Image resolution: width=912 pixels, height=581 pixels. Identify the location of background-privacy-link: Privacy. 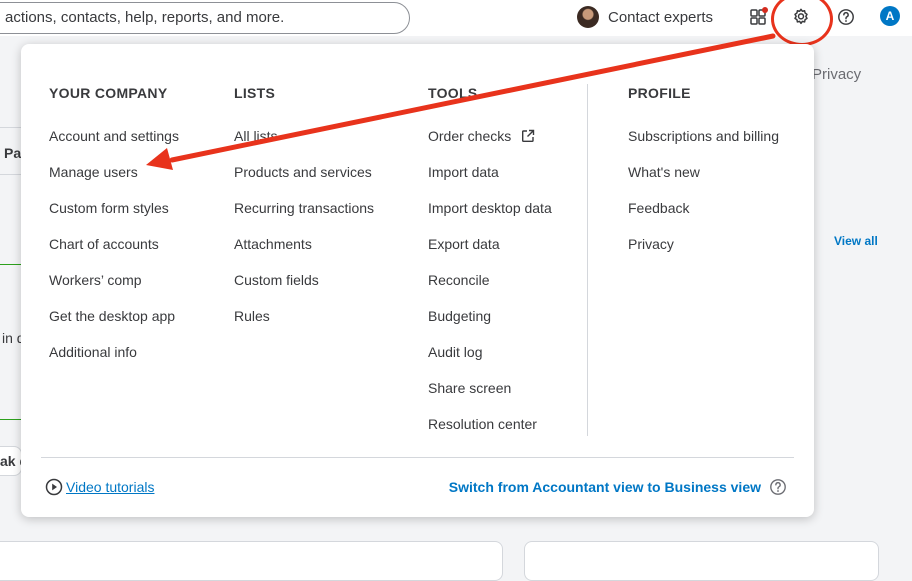
(836, 74).